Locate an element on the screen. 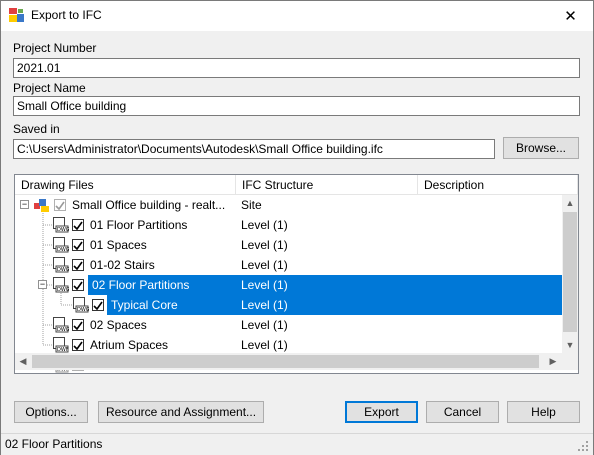  app-icon is located at coordinates (16, 15).